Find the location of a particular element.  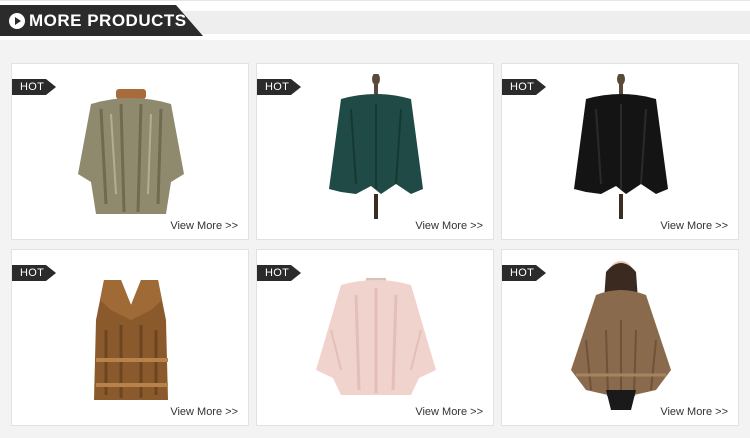

fur-jacket-pink-icon is located at coordinates (376, 335).